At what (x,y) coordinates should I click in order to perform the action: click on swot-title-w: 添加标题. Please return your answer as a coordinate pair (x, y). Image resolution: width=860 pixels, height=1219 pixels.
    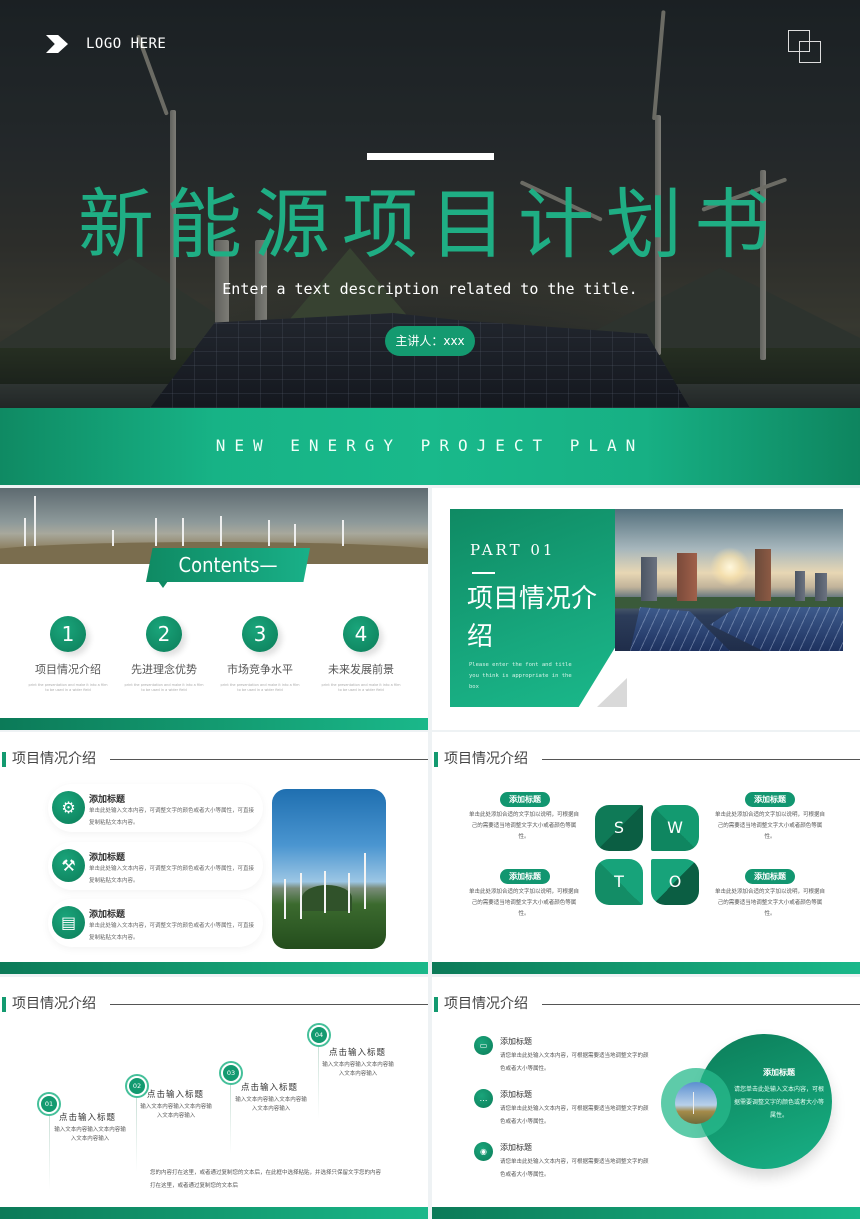
    Looking at the image, I should click on (770, 799).